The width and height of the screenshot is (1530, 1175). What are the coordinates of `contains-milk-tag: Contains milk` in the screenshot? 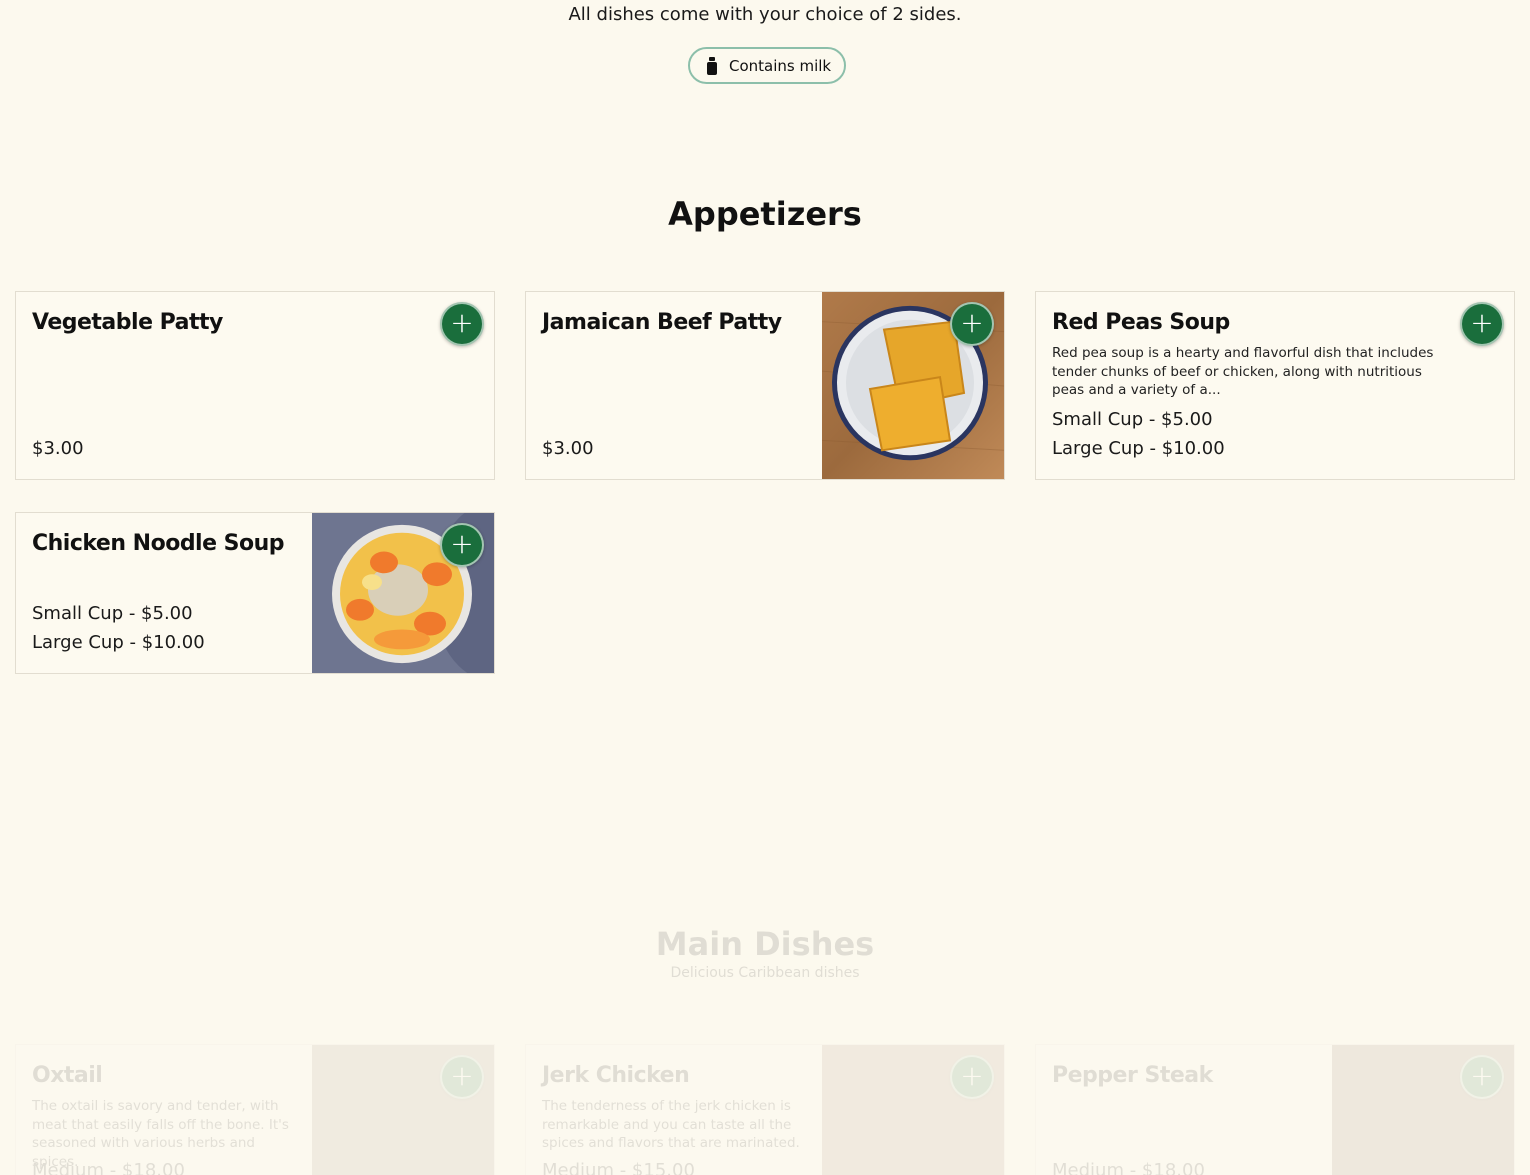 It's located at (767, 65).